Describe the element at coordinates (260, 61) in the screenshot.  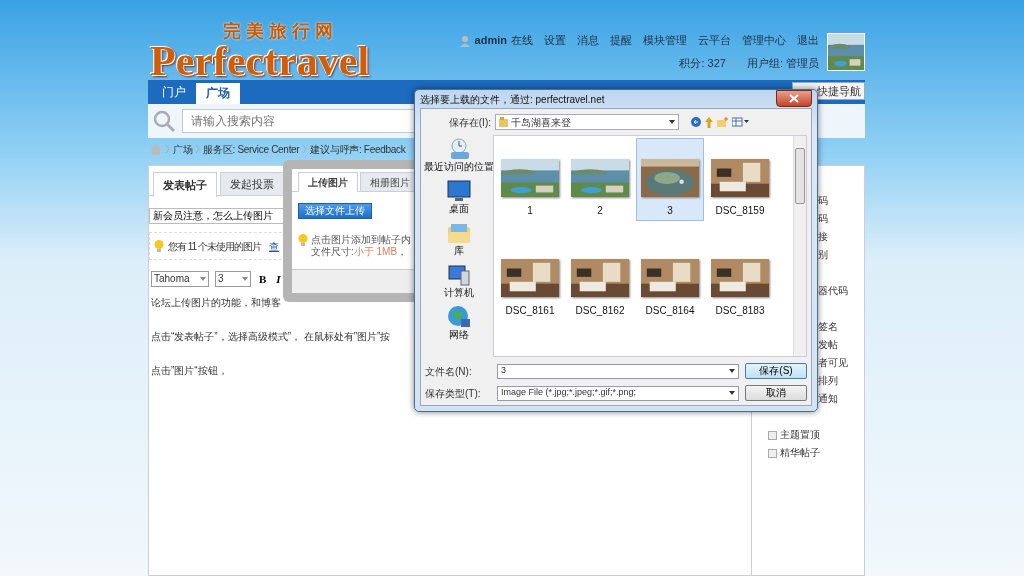
I see `logo: Perfectravel` at that location.